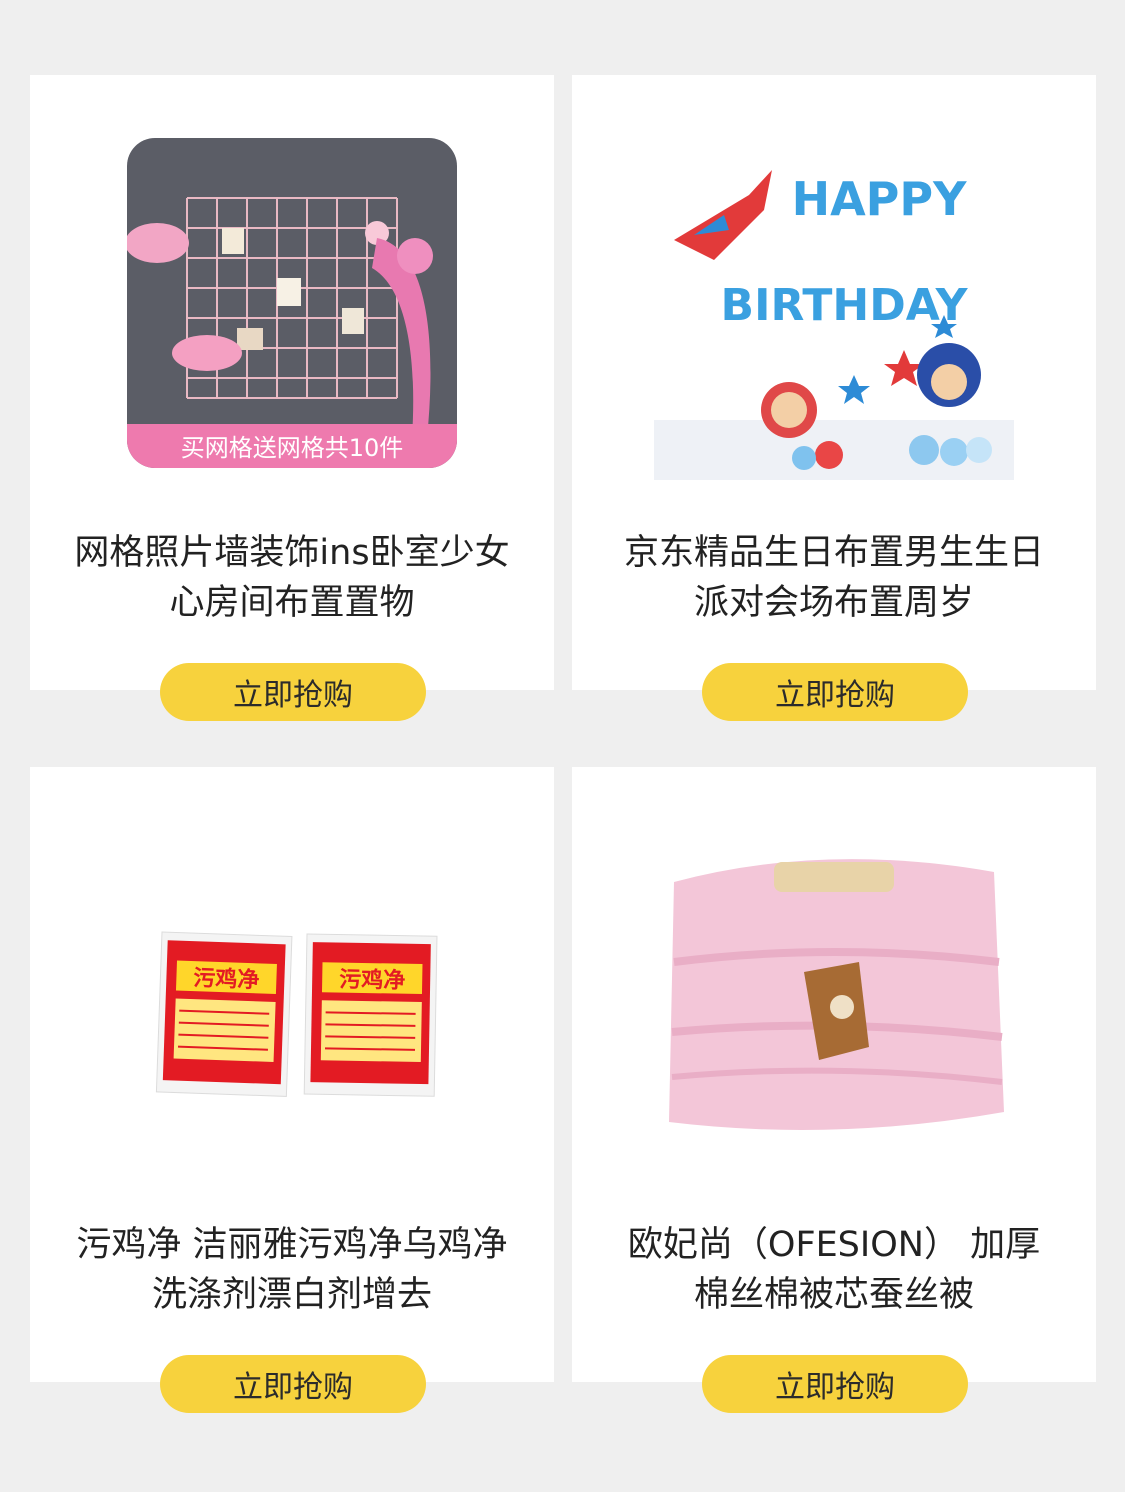  Describe the element at coordinates (292, 578) in the screenshot. I see `product-title: 网格照片墙装饰ins卧室少女心房间布置置物` at that location.